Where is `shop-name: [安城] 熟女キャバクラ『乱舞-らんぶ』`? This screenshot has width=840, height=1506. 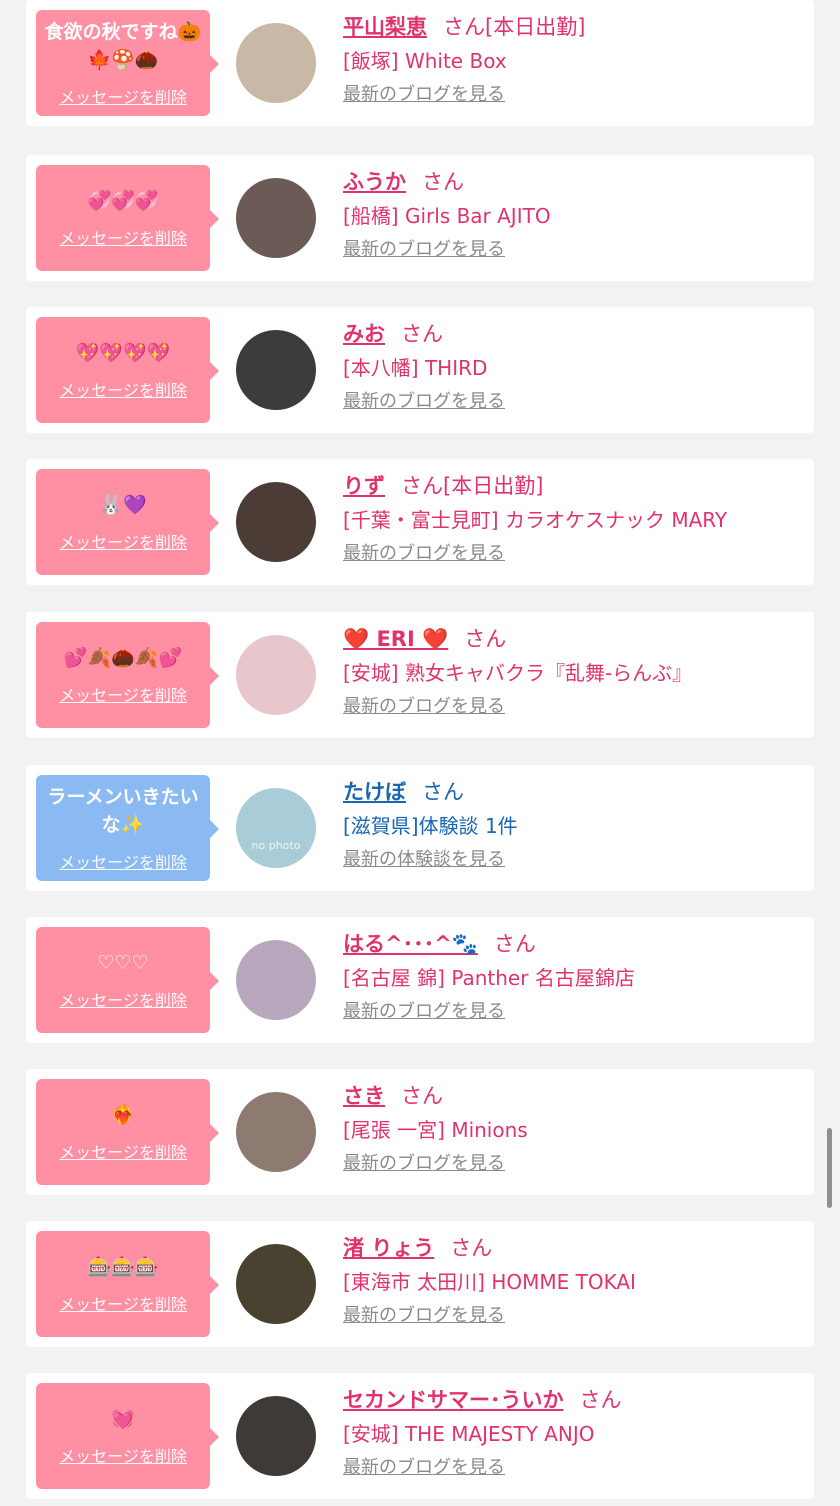
shop-name: [安城] 熟女キャバクラ『乱舞-らんぶ』 is located at coordinates (518, 673).